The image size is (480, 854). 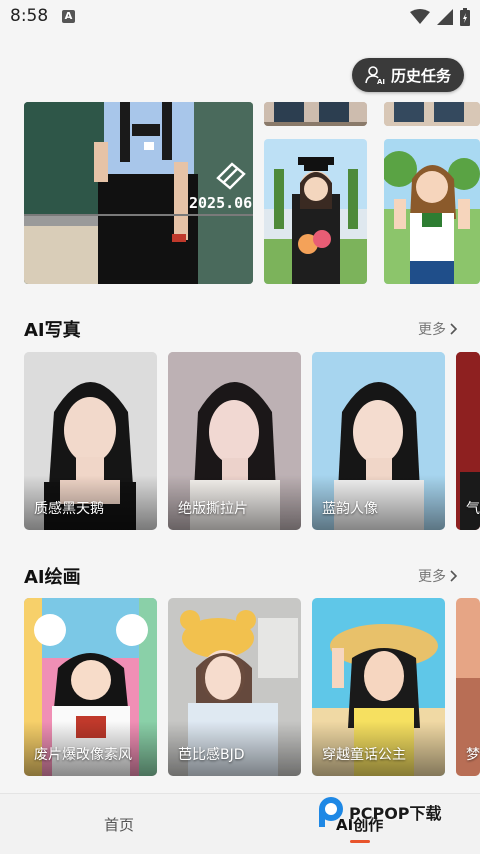 I want to click on thumb-graduation-girl, so click(x=315, y=211).